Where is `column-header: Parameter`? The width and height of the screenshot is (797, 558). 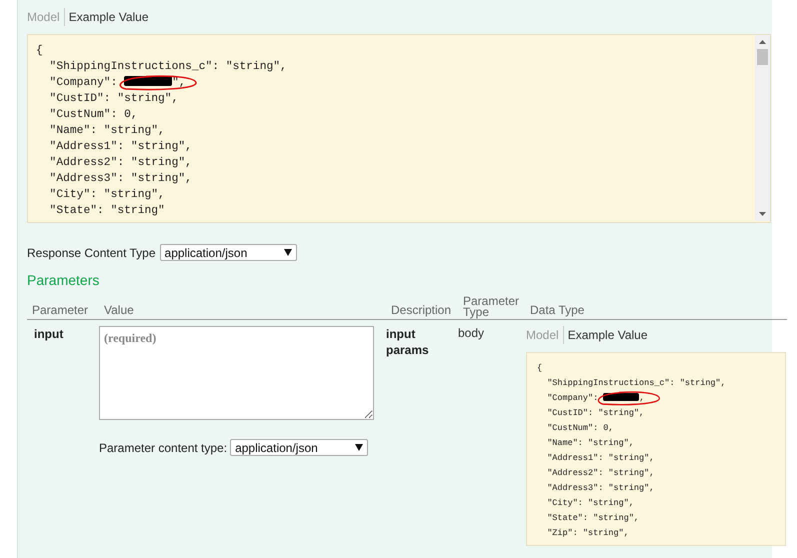 column-header: Parameter is located at coordinates (60, 310).